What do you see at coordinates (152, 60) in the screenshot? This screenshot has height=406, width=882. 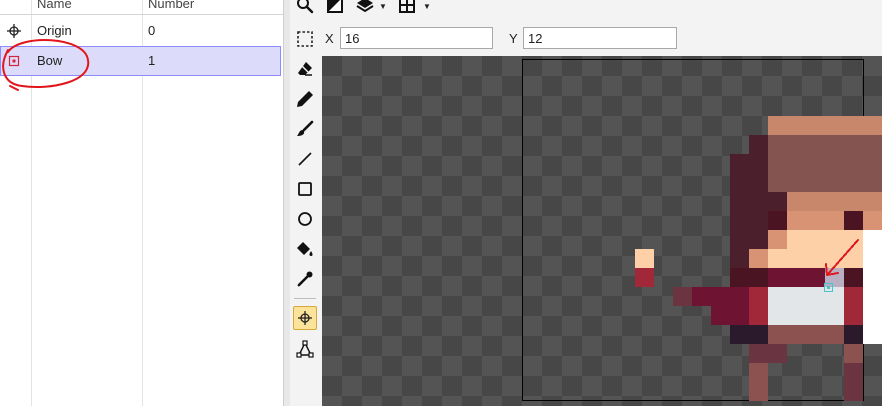 I see `row-number: 1` at bounding box center [152, 60].